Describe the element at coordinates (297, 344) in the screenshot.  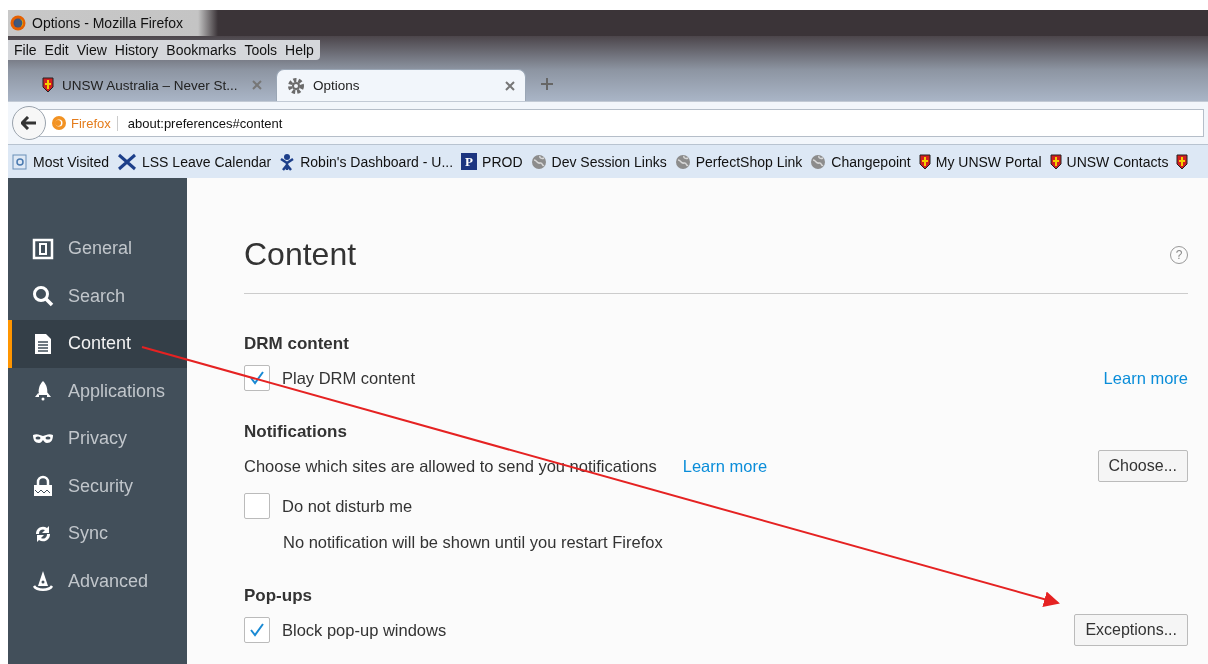
I see `section-heading: DRM content` at that location.